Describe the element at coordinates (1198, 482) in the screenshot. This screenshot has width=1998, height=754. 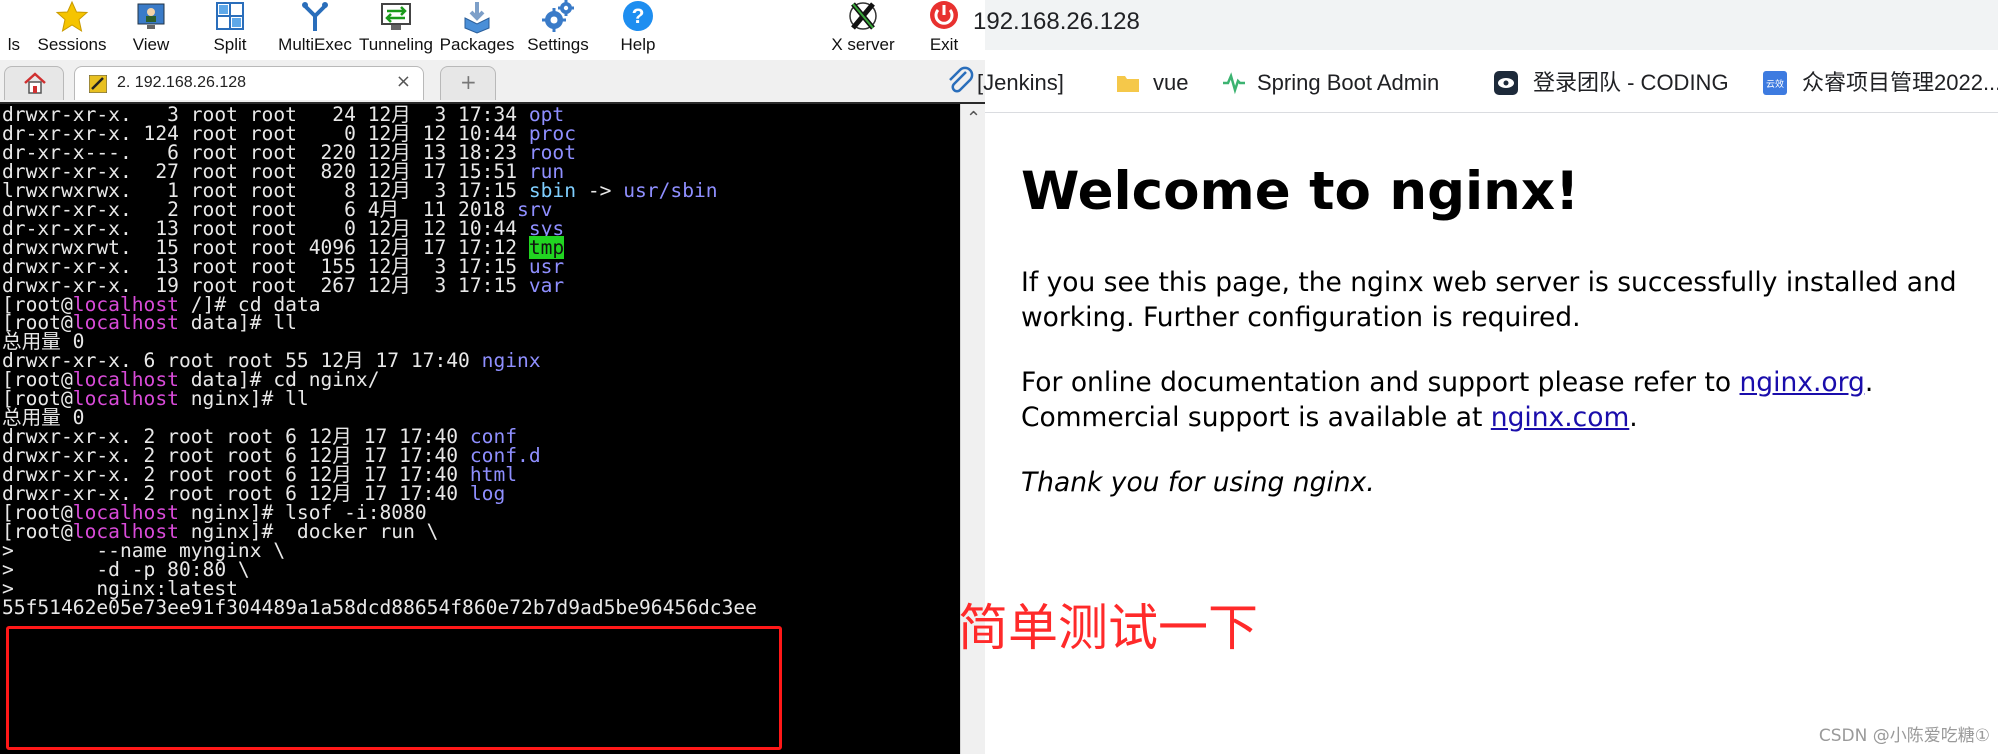
I see `thanks-text: Thank you for using nginx.` at that location.